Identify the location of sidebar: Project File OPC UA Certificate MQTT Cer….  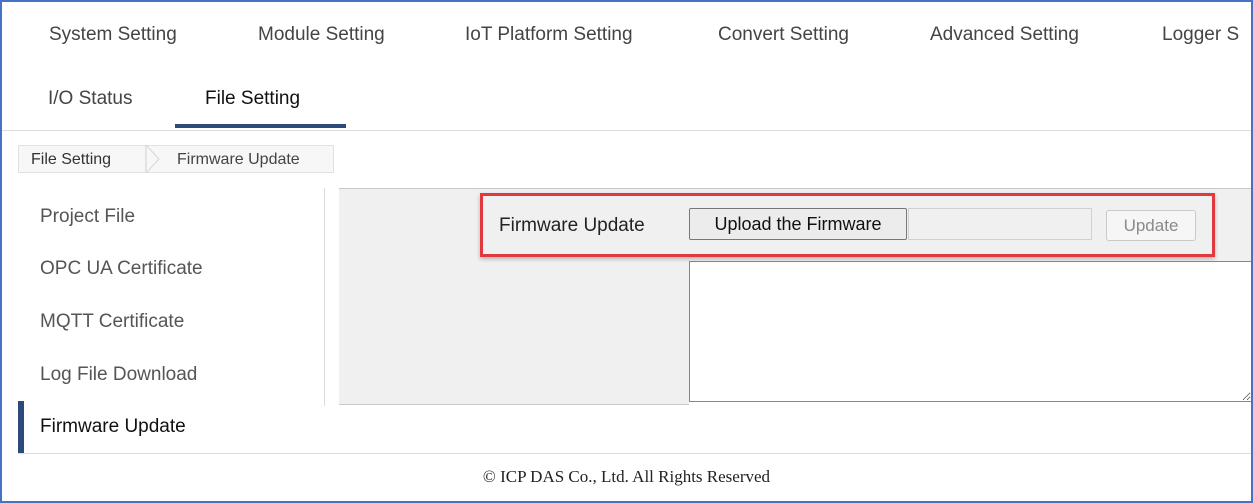
(171, 297).